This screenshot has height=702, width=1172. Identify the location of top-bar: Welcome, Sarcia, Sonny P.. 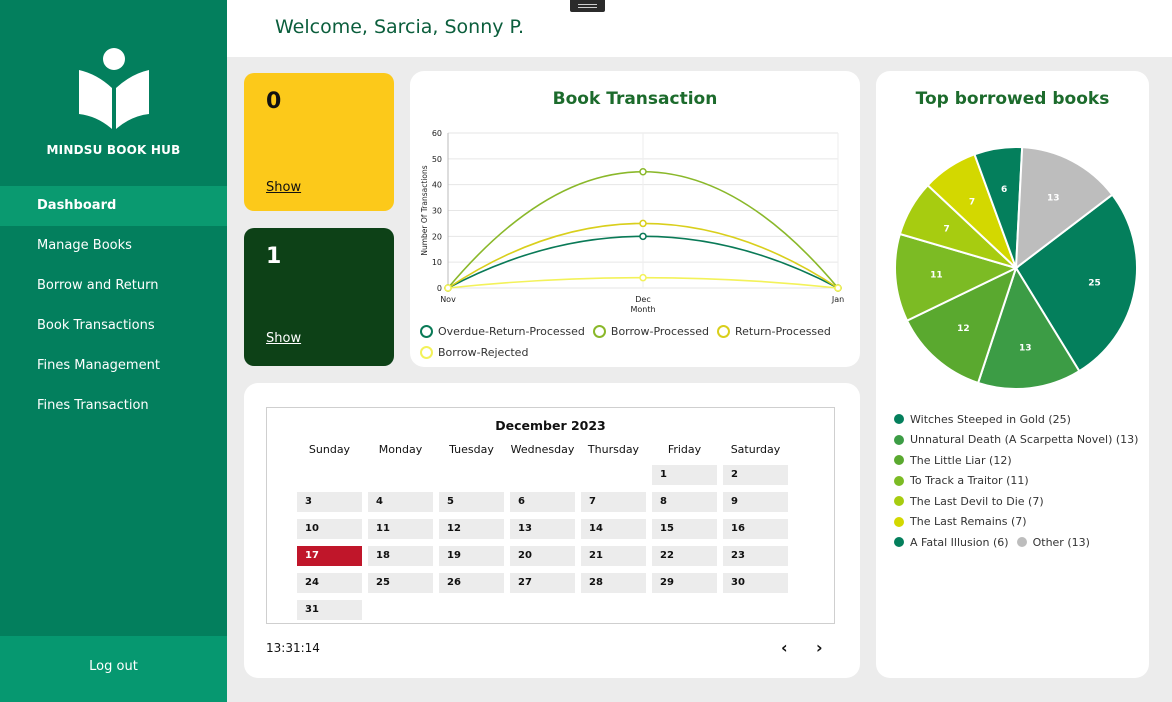
(699, 28).